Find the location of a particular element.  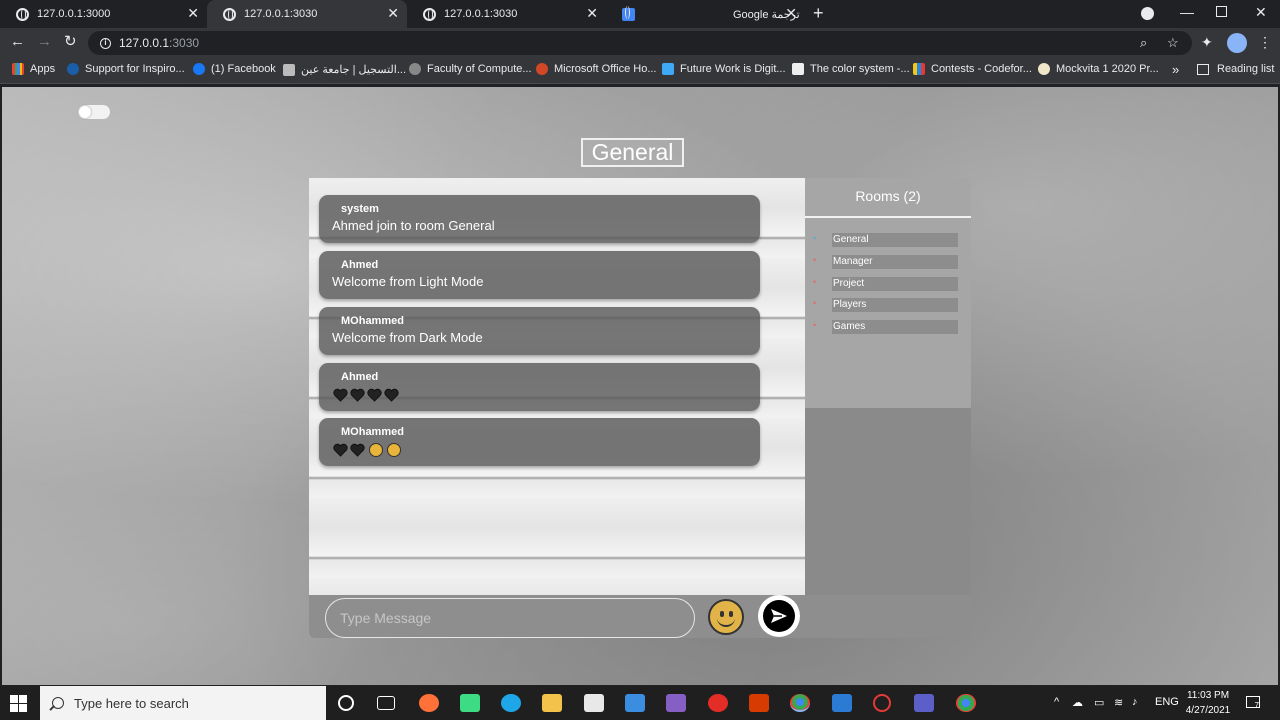

room-item-players: Players is located at coordinates (895, 305).